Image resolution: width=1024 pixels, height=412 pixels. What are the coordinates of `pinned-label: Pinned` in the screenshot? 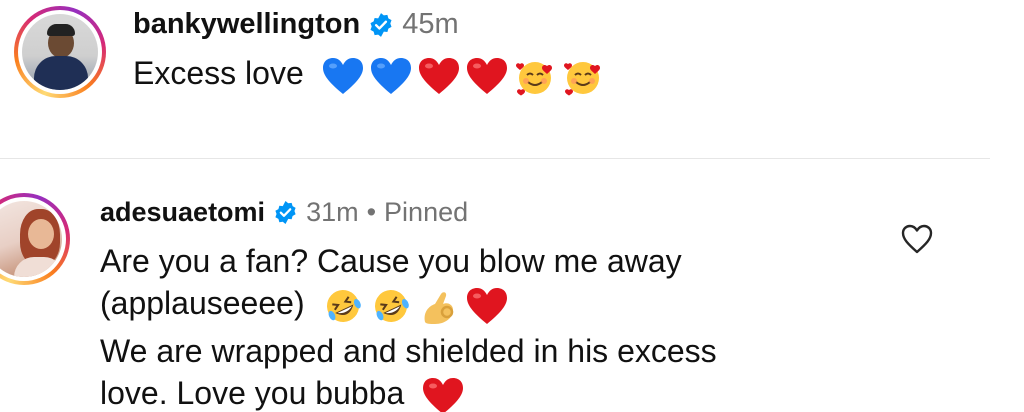 It's located at (426, 212).